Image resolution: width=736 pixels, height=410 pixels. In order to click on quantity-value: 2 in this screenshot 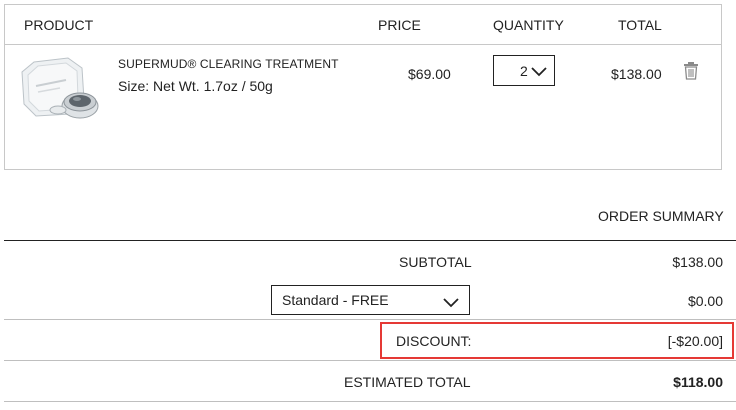, I will do `click(524, 71)`.